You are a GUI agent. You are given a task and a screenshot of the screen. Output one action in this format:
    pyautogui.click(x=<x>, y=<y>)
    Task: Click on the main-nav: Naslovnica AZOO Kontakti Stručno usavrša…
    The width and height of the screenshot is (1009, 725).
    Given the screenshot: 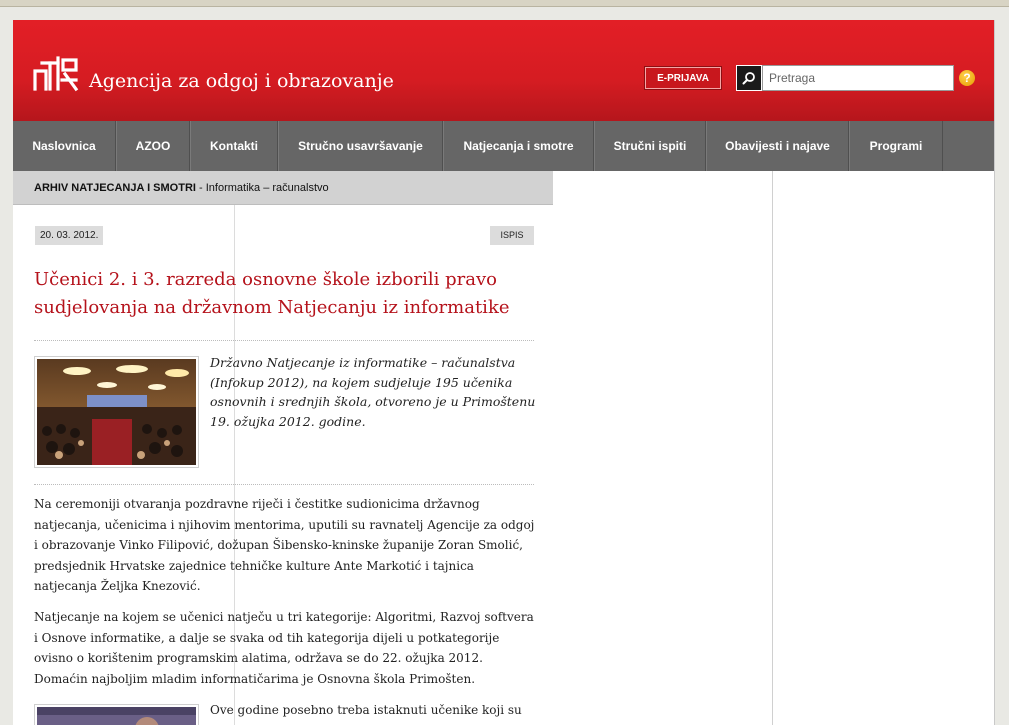 What is the action you would take?
    pyautogui.click(x=504, y=146)
    